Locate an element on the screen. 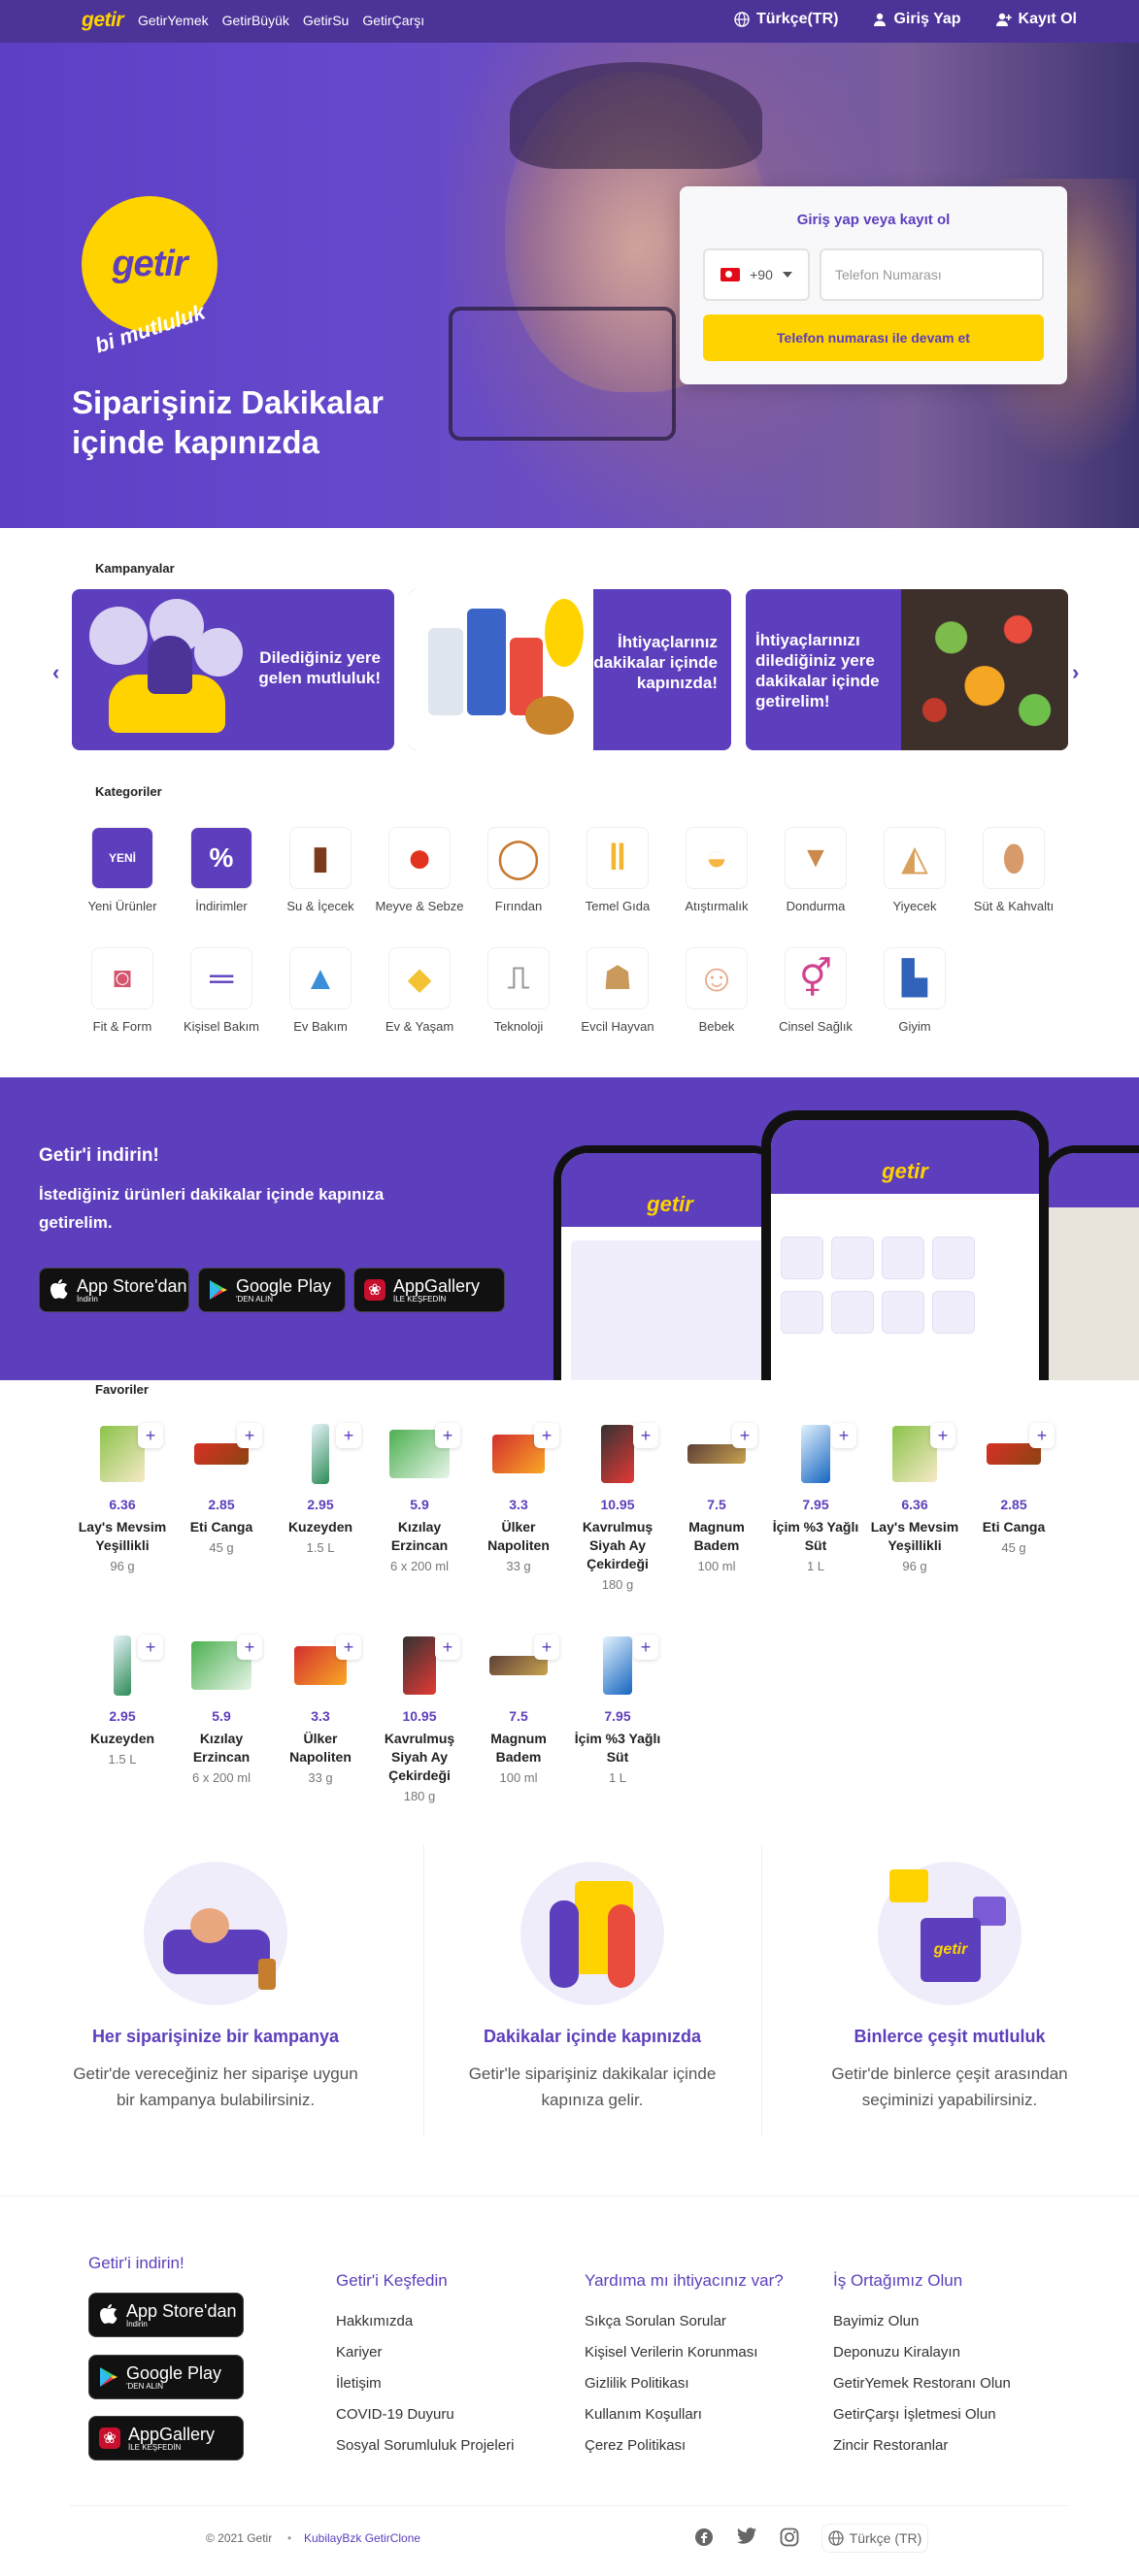 The height and width of the screenshot is (2576, 1139). product-name: Lay's Mevsim Yeşillikli is located at coordinates (915, 1536).